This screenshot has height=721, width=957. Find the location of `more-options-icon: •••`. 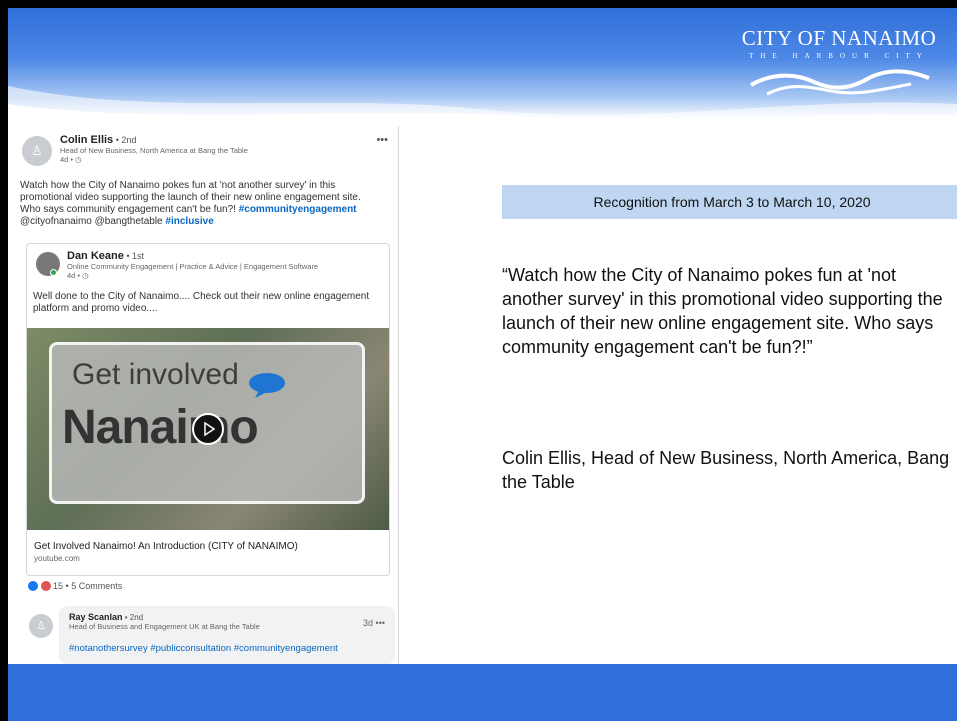

more-options-icon: ••• is located at coordinates (382, 140).